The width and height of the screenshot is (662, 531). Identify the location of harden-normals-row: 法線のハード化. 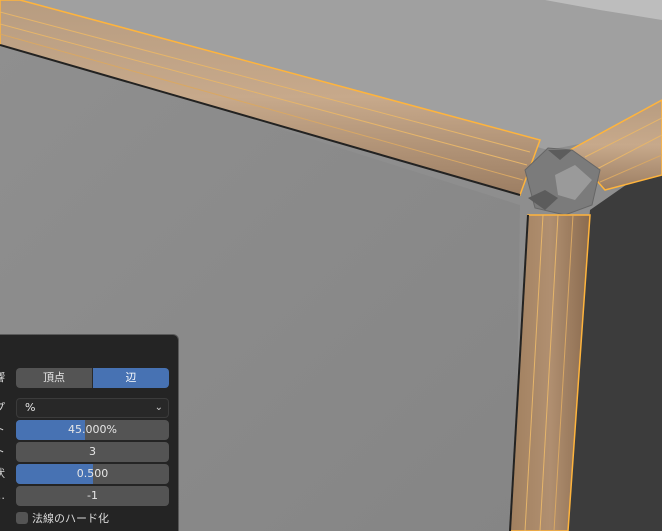
(89, 518).